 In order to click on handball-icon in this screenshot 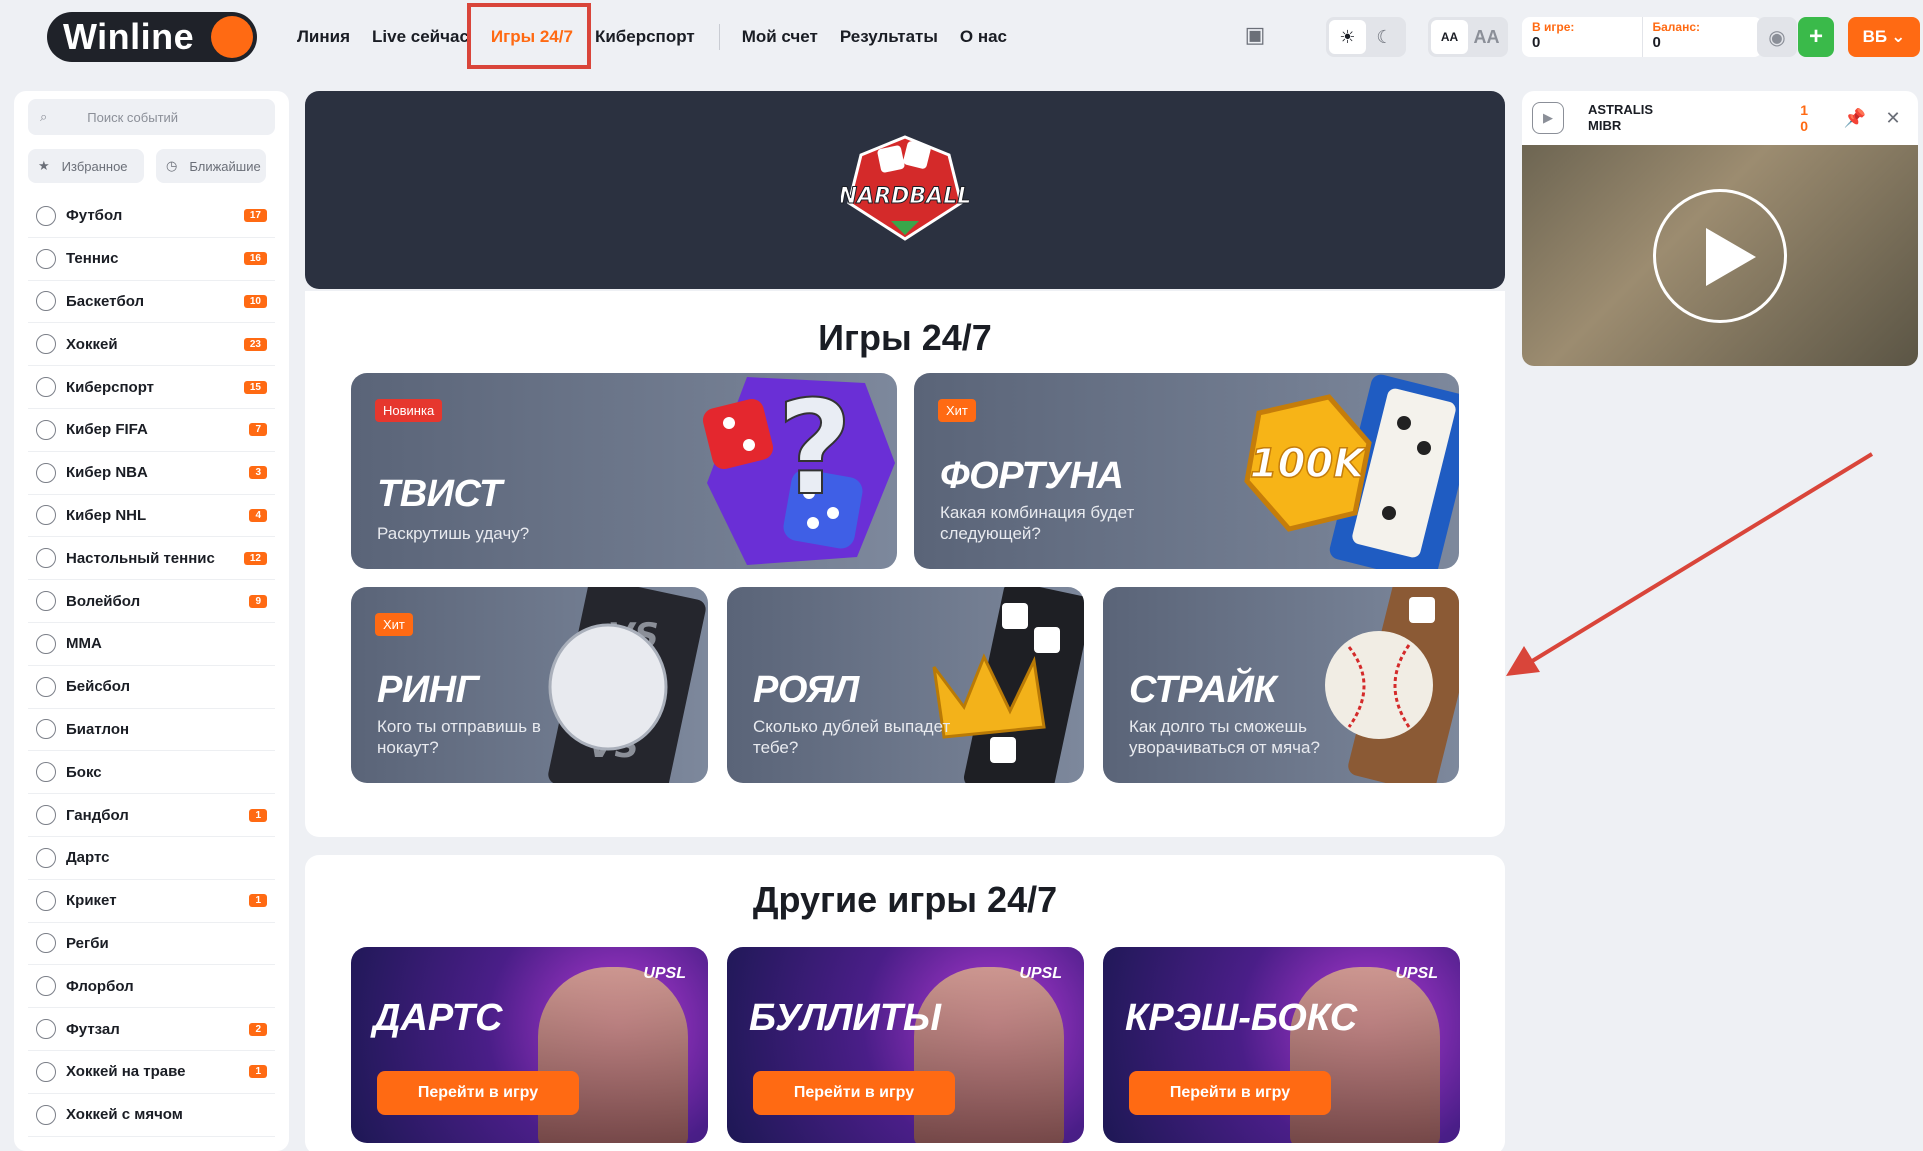, I will do `click(46, 815)`.